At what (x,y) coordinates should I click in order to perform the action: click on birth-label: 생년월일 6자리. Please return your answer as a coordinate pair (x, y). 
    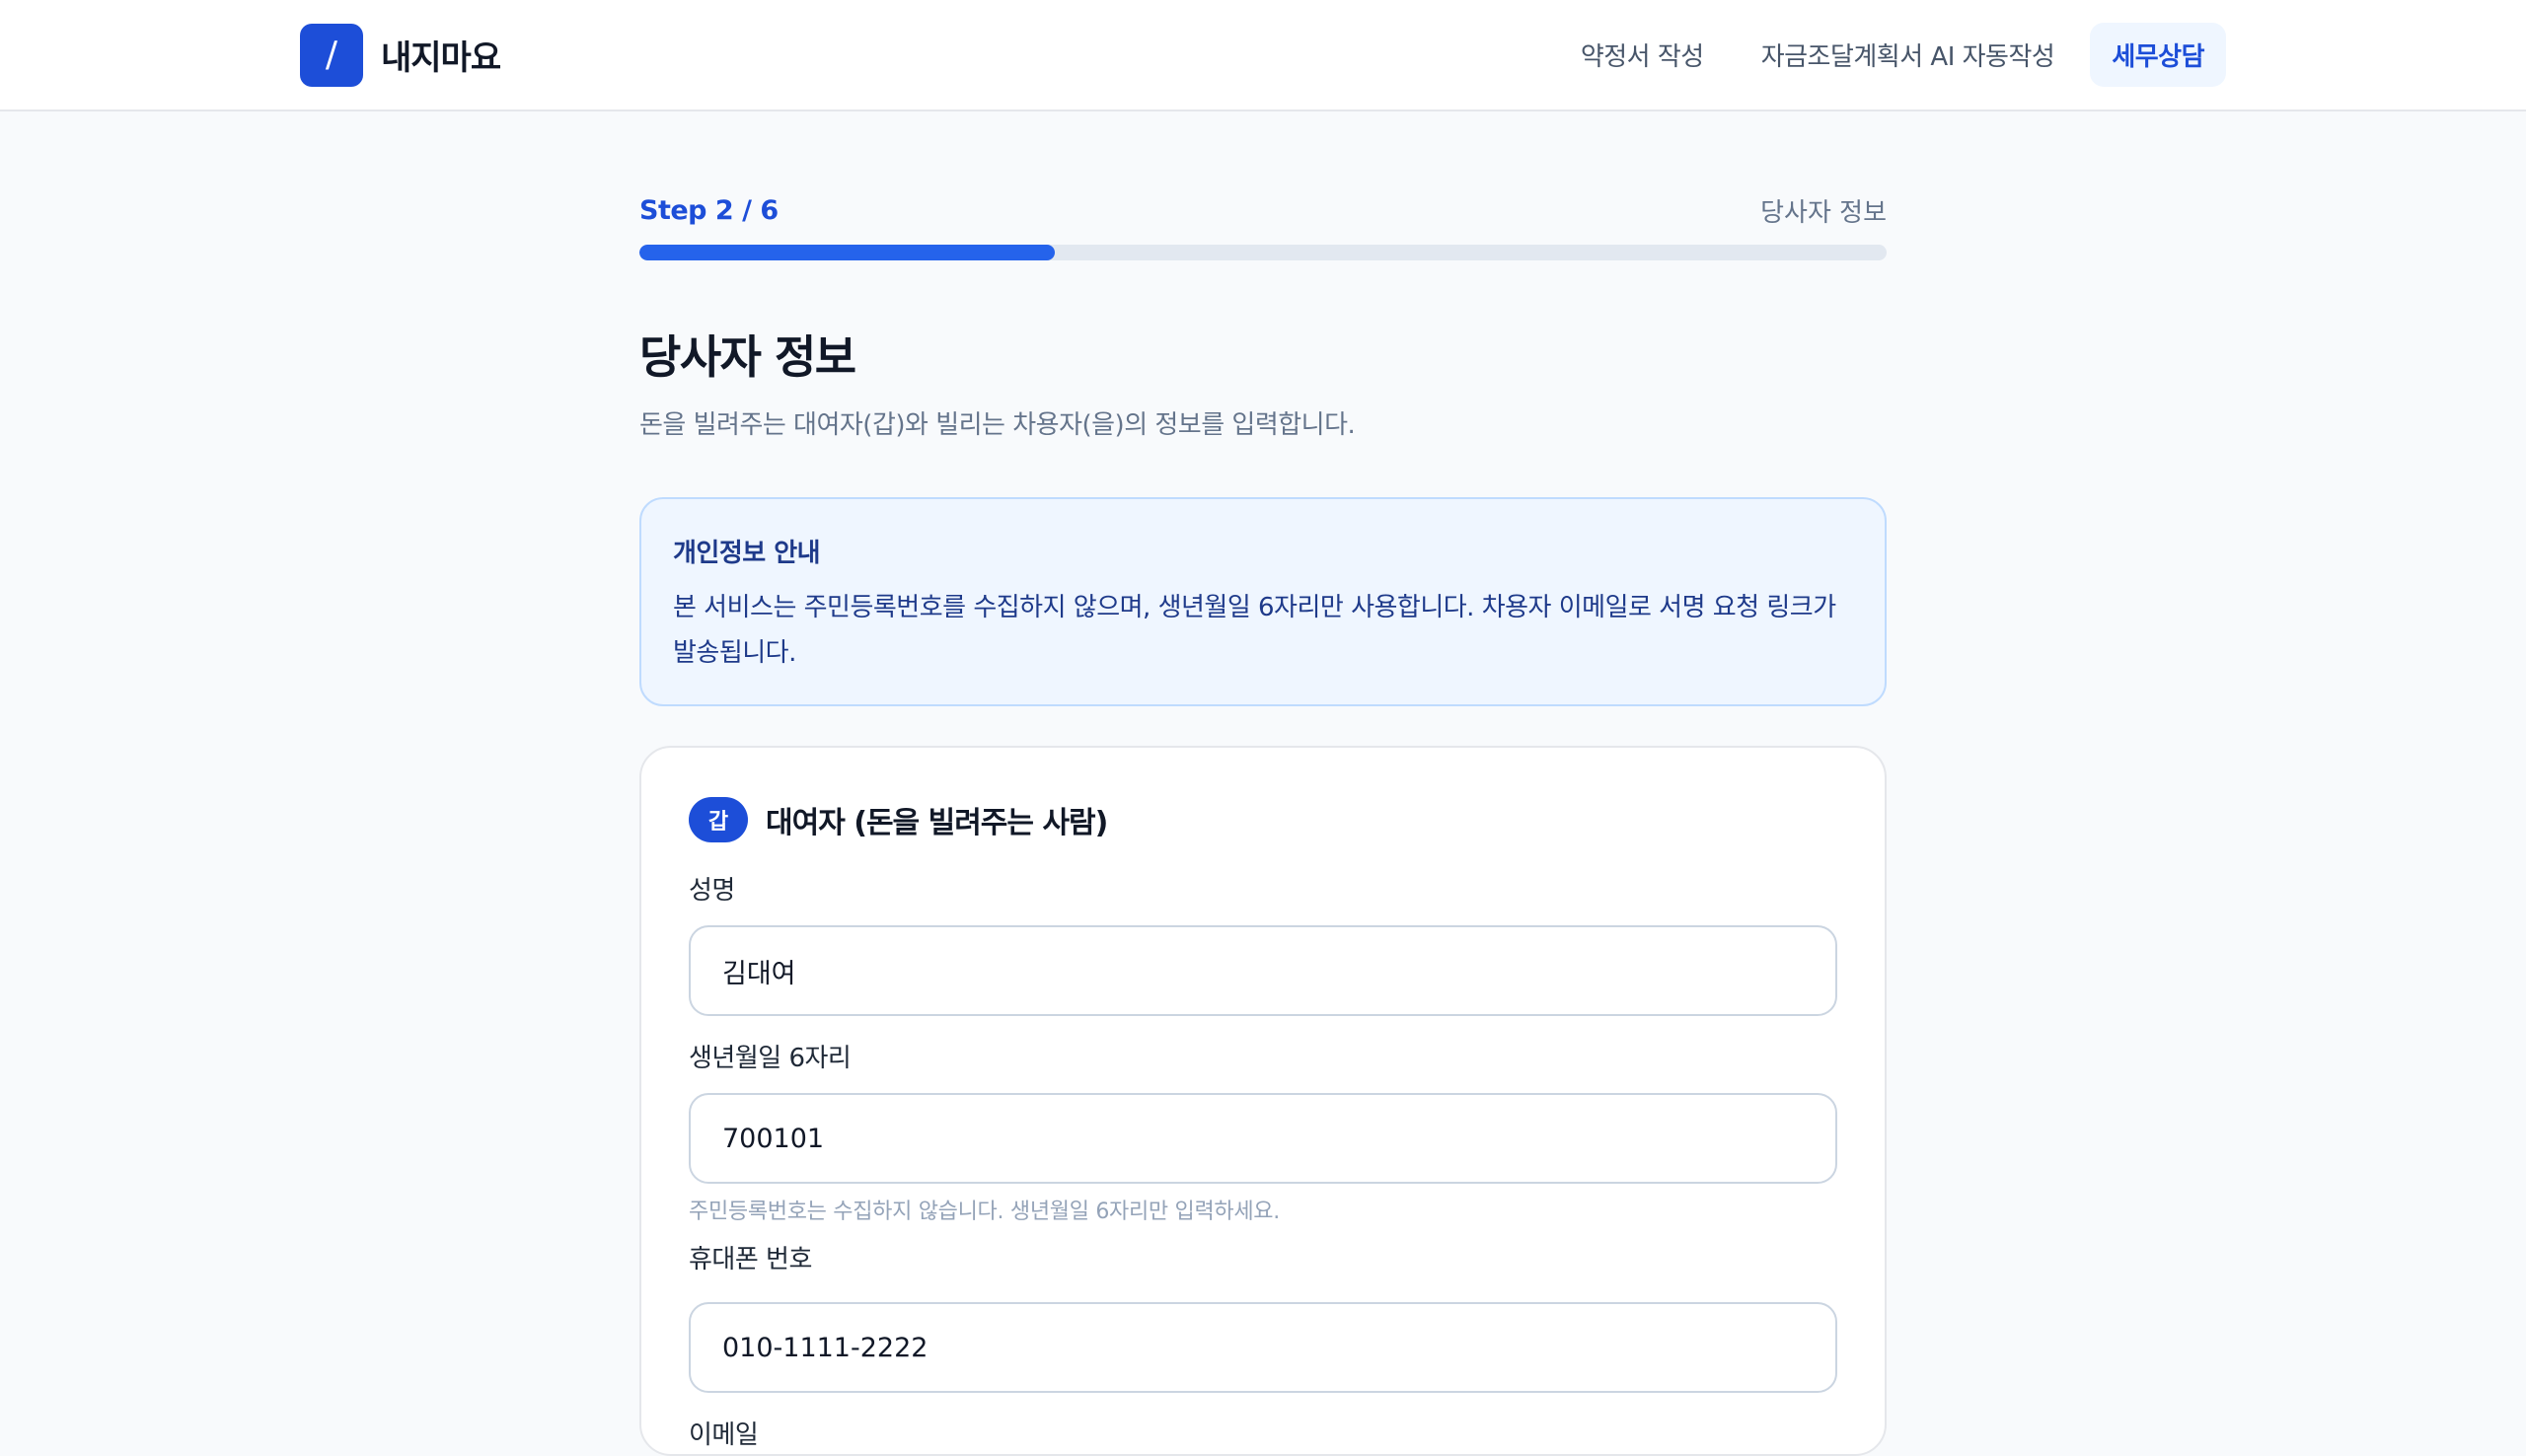
    Looking at the image, I should click on (770, 1058).